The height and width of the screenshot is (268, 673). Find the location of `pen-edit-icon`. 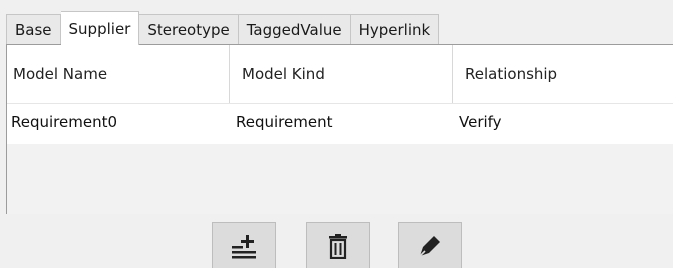

pen-edit-icon is located at coordinates (429, 246).